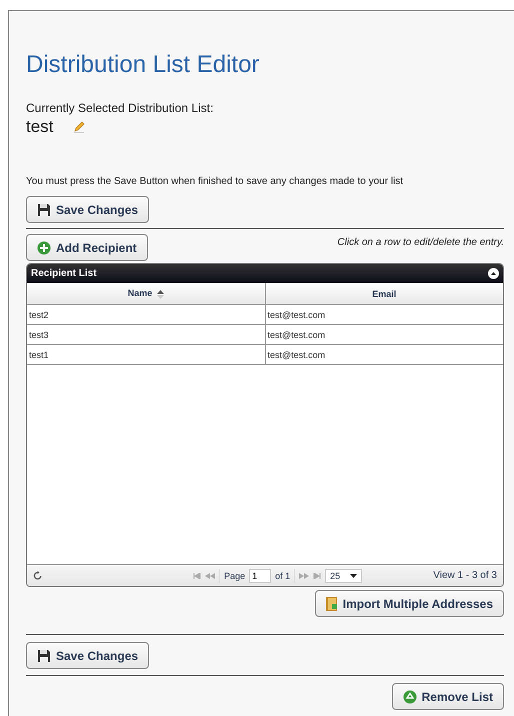  Describe the element at coordinates (120, 108) in the screenshot. I see `current-list-label: Currently Selected Distribution List:` at that location.